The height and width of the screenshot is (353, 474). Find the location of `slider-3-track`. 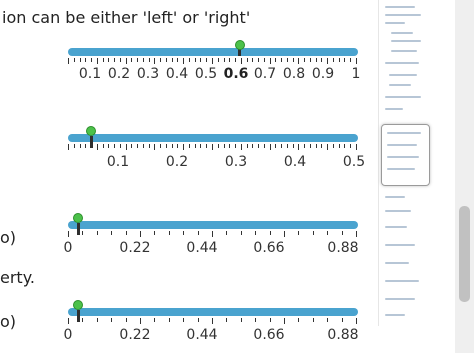

slider-3-track is located at coordinates (213, 225).